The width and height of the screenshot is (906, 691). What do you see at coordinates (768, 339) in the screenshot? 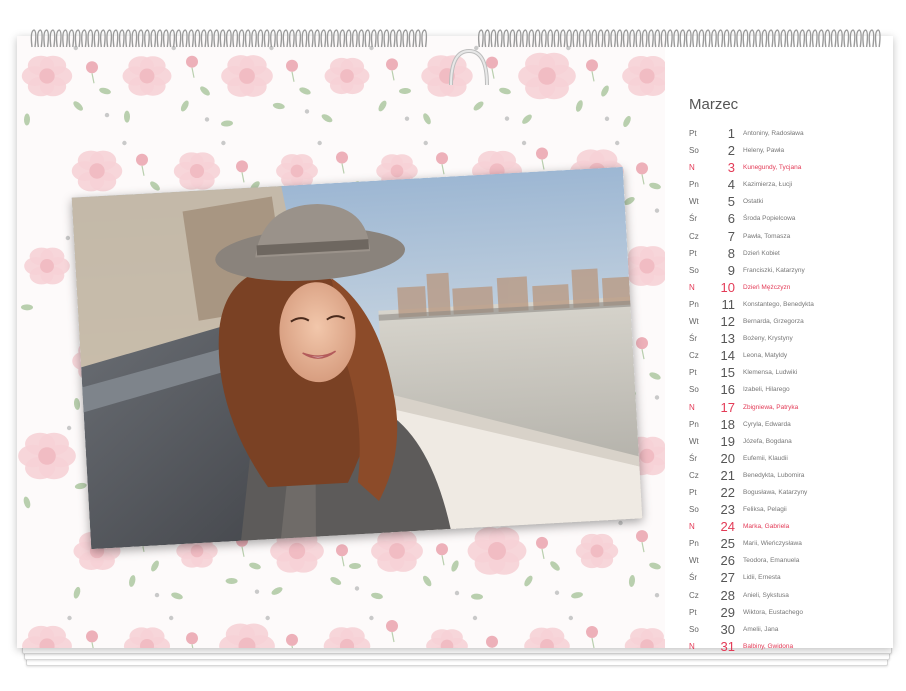
I see `name-day: Bożeny, Krystyny` at bounding box center [768, 339].